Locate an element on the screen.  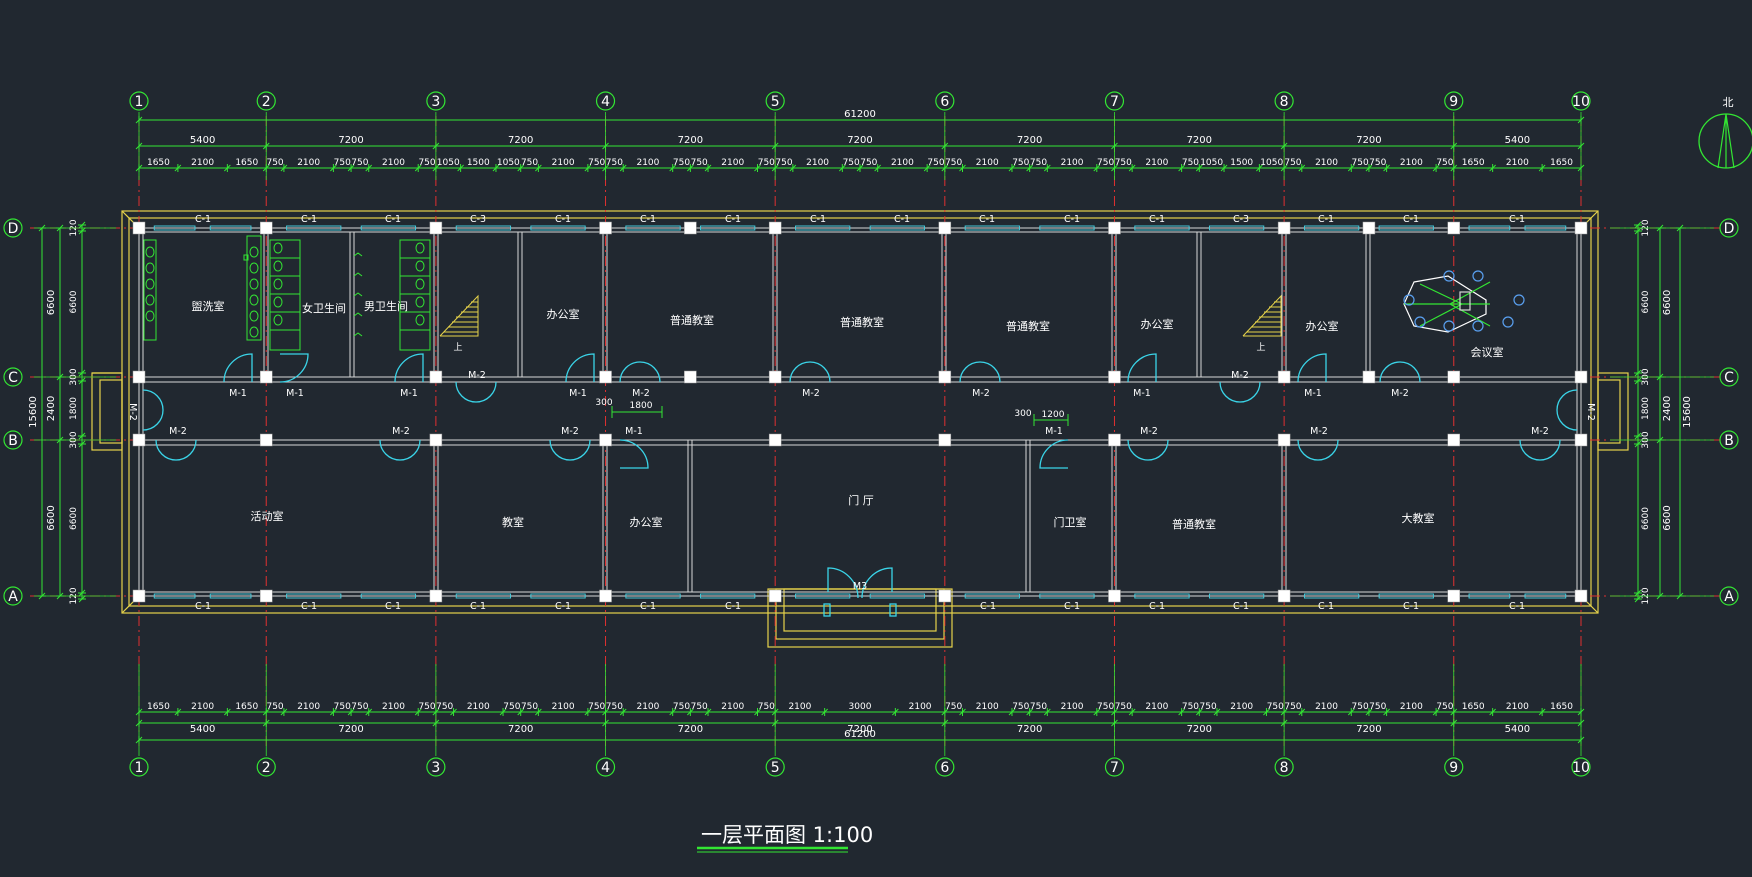
axis-bubble-label: 9 is located at coordinates (1453, 102).